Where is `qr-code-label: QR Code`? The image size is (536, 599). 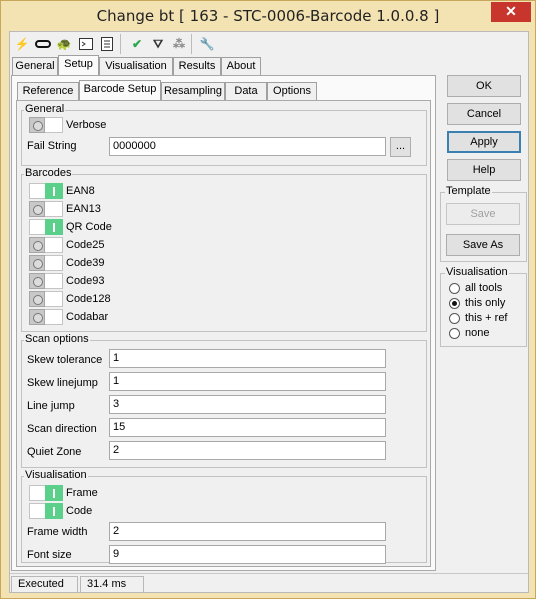 qr-code-label: QR Code is located at coordinates (89, 227).